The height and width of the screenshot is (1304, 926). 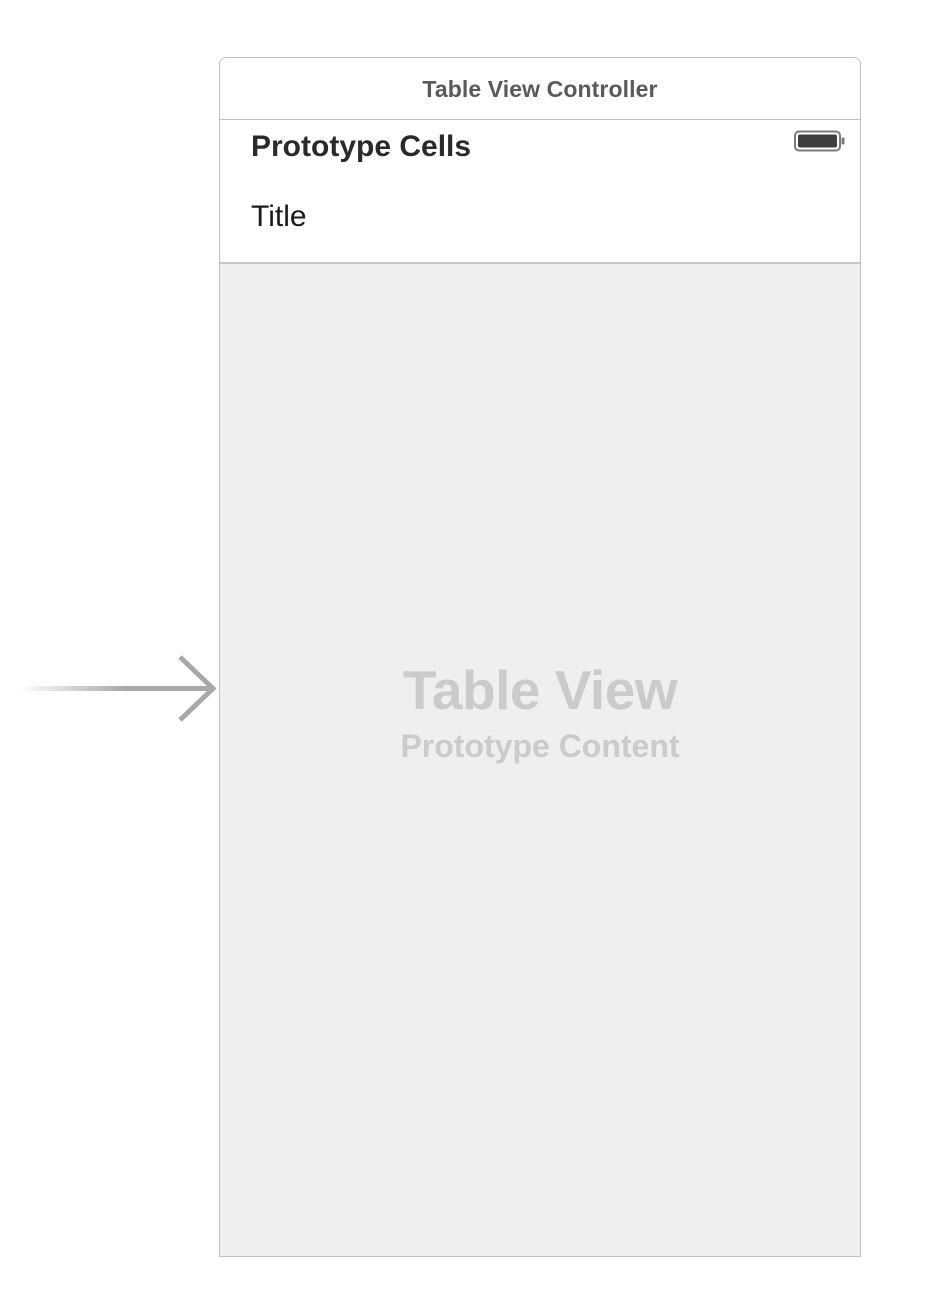 I want to click on scene-title-bar: Table View Controller, so click(x=540, y=89).